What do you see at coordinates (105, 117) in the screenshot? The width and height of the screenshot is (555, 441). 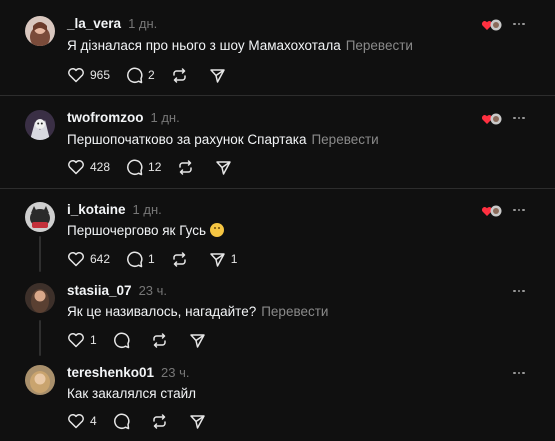 I see `username: twofromzoo` at bounding box center [105, 117].